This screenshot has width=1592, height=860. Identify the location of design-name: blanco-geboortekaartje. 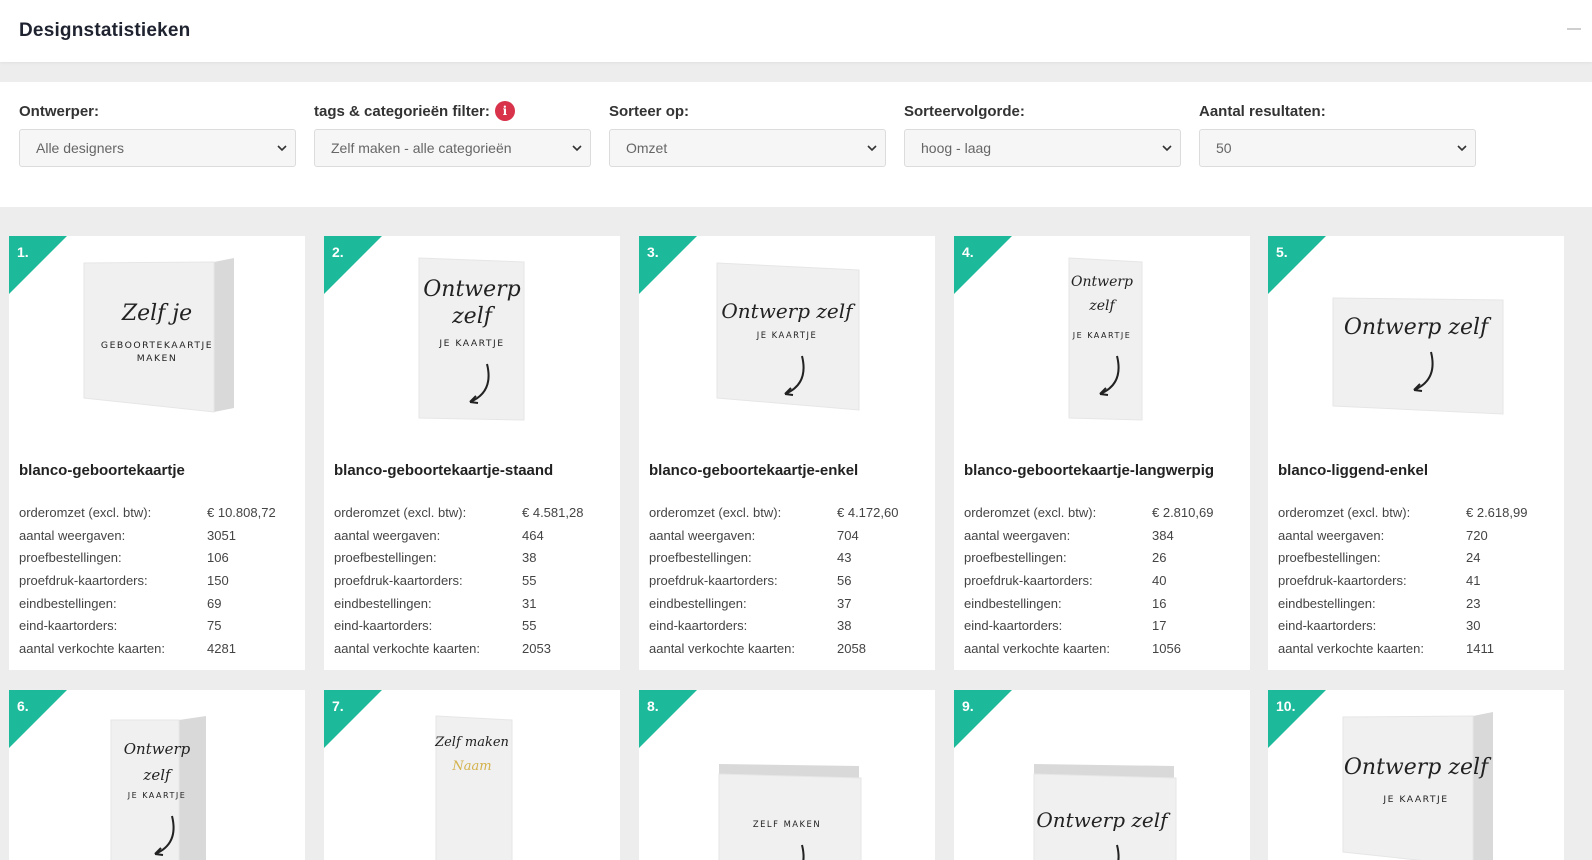
(102, 470).